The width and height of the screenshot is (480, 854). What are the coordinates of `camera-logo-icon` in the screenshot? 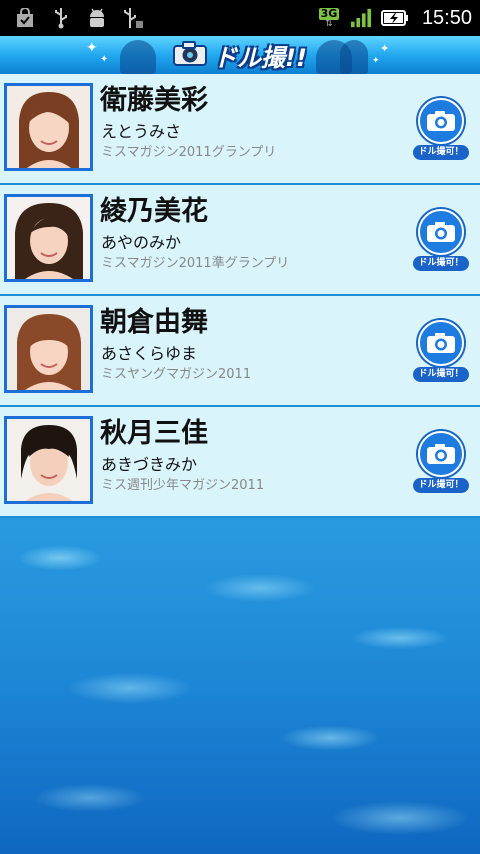 It's located at (190, 55).